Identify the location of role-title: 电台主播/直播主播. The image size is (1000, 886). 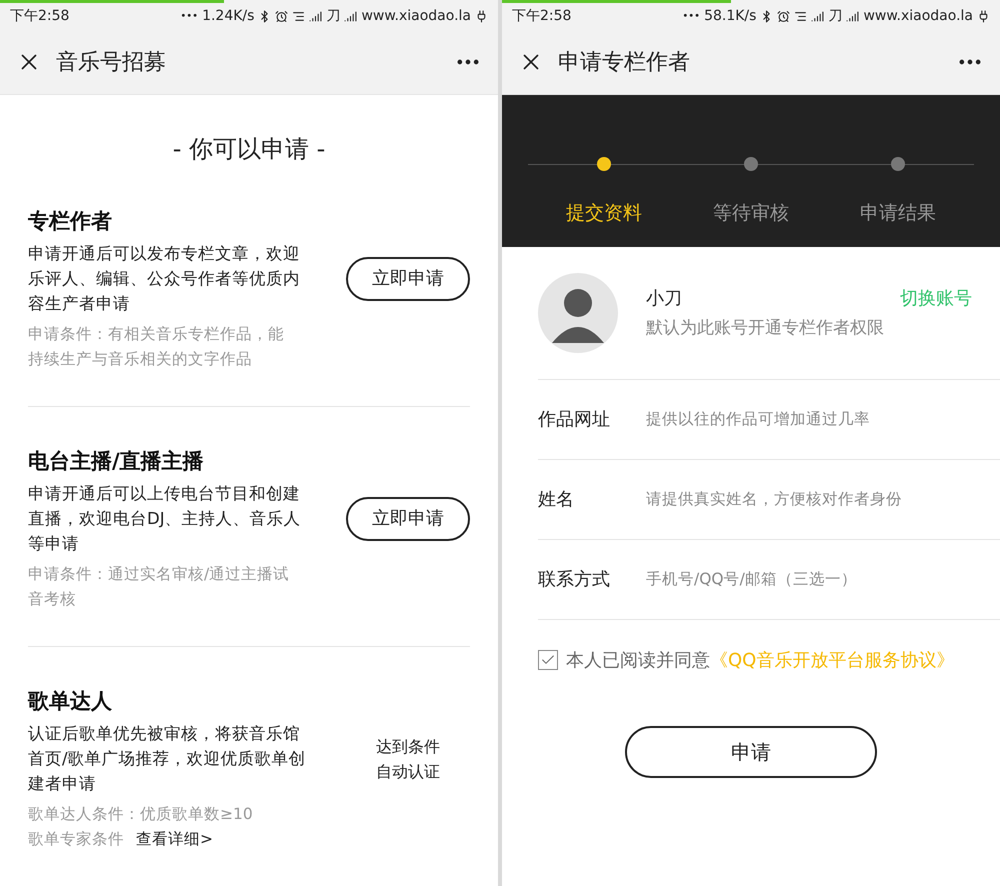
(116, 461).